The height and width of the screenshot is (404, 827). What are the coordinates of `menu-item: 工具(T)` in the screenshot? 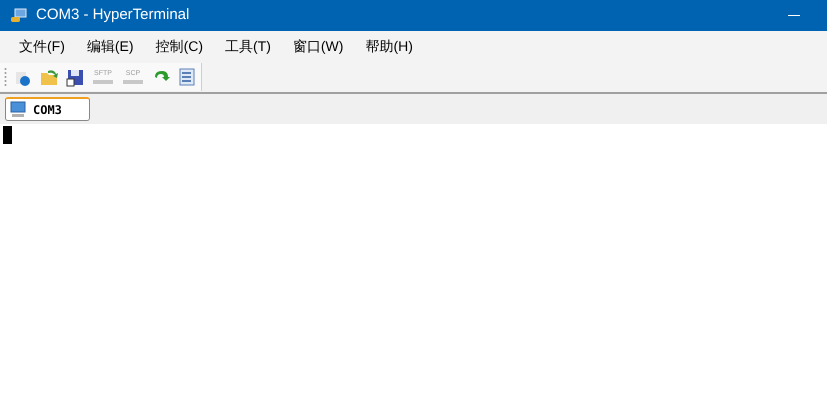 It's located at (248, 46).